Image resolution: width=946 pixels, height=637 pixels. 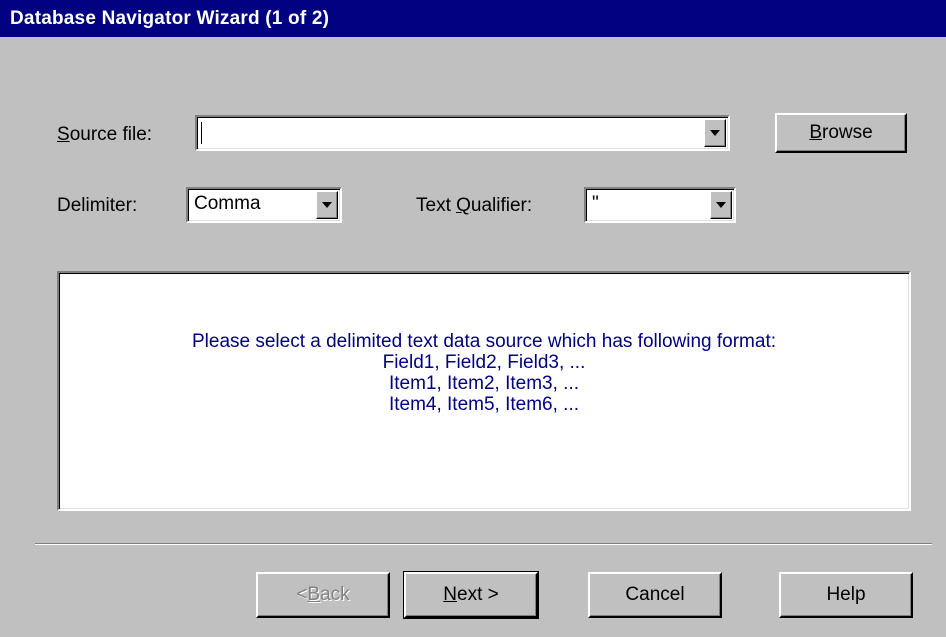 I want to click on text-qualifier-dropdown-button, so click(x=721, y=205).